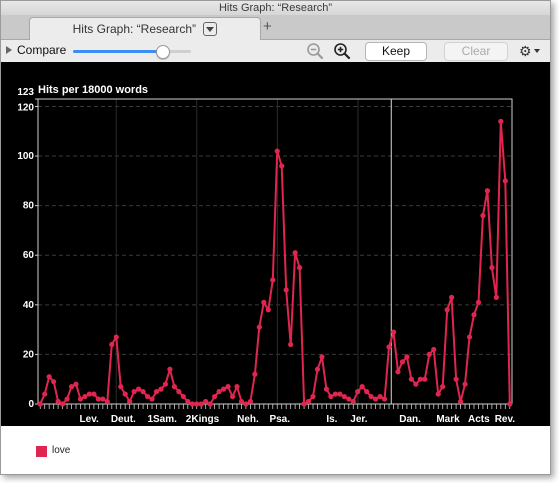 The width and height of the screenshot is (559, 483). I want to click on y-tick-label: 100, so click(25, 156).